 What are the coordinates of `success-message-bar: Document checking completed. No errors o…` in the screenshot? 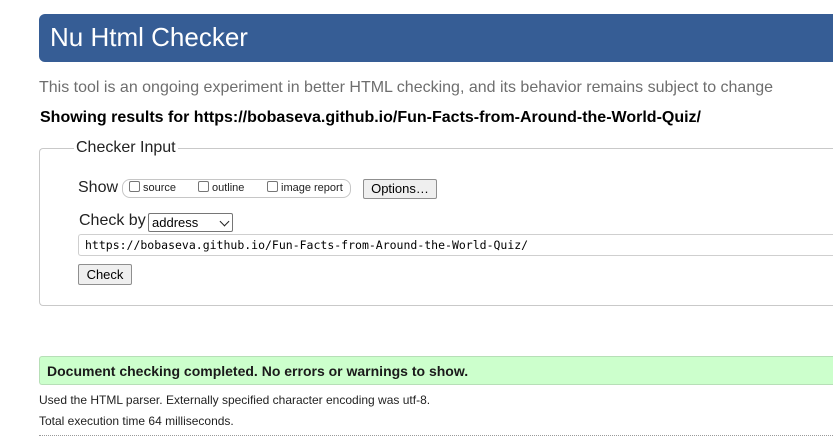 It's located at (436, 370).